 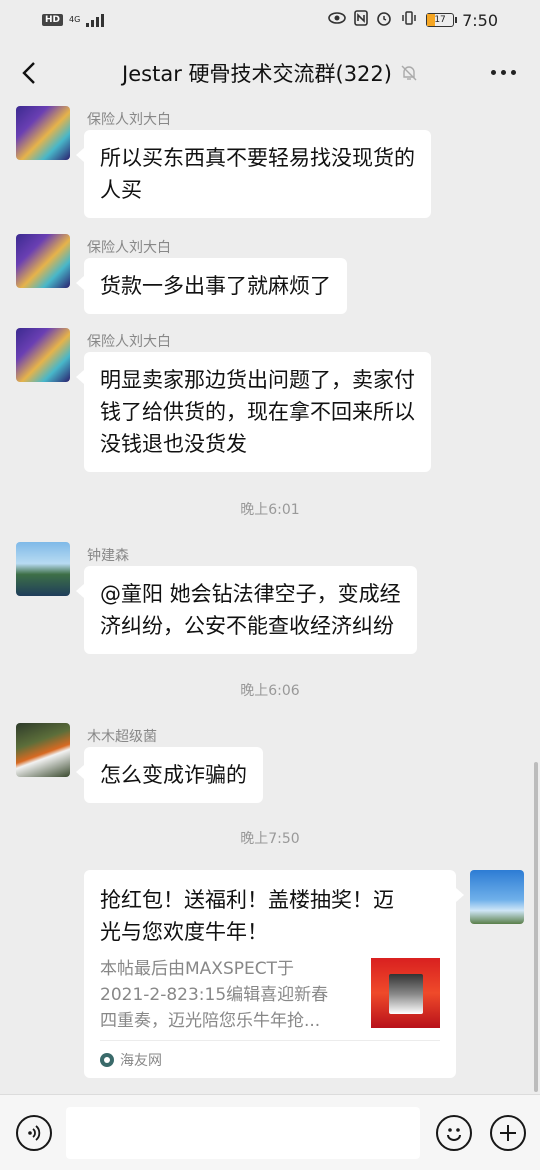 I want to click on source-logo-icon, so click(x=107, y=1059).